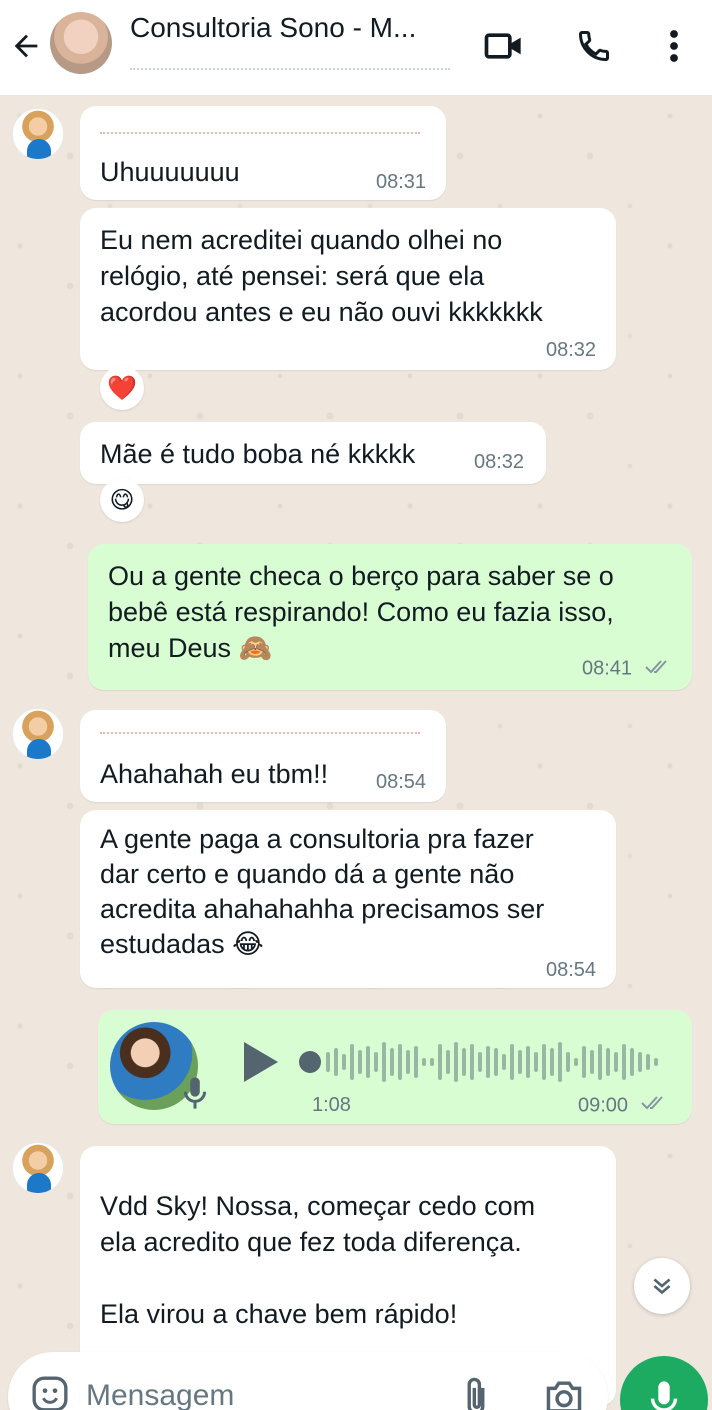 The width and height of the screenshot is (712, 1410). What do you see at coordinates (603, 1105) in the screenshot?
I see `message-time-label: 09:00` at bounding box center [603, 1105].